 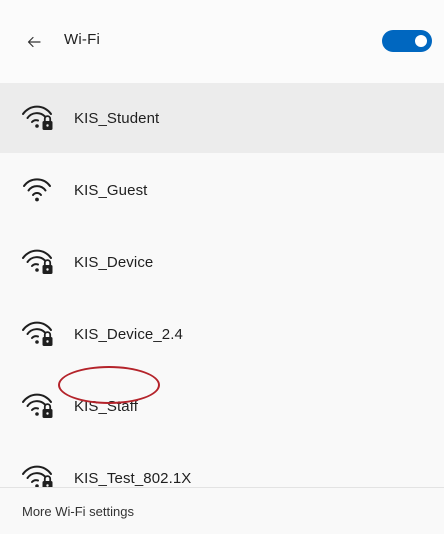 I want to click on wifi-footer: More Wi-Fi settings, so click(x=222, y=510).